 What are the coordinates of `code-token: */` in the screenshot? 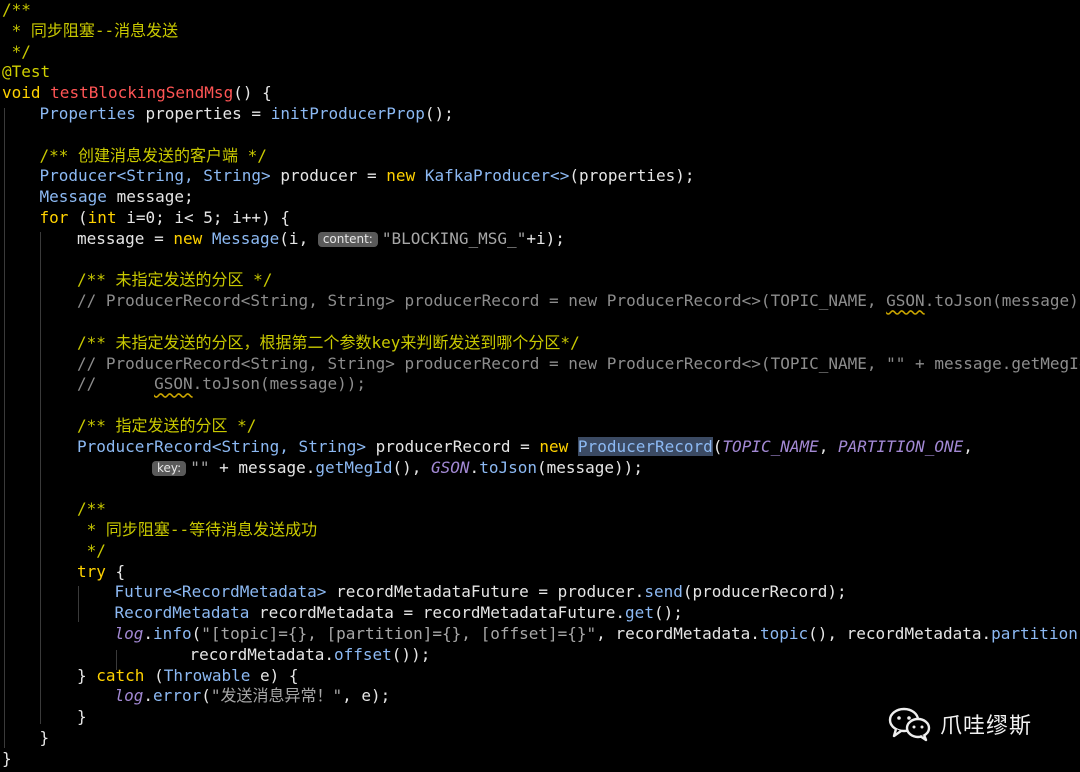 It's located at (91, 550).